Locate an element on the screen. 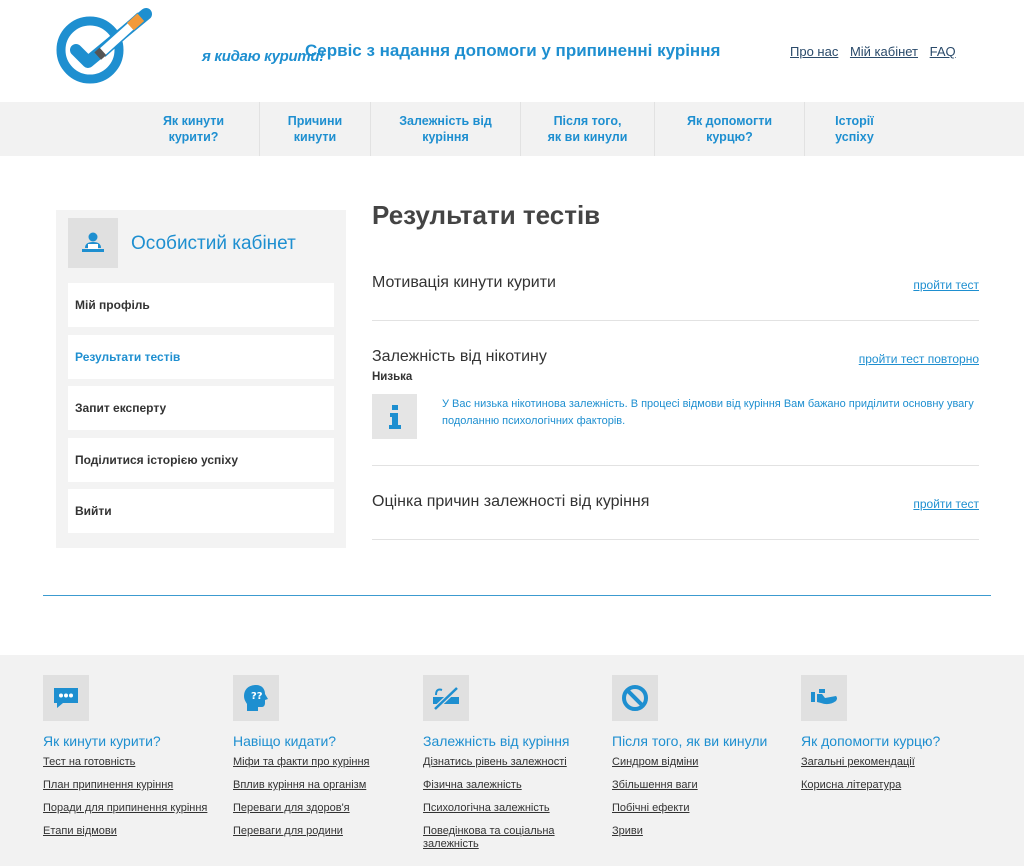  nav-item-dependence: Залежність від куріння is located at coordinates (445, 129).